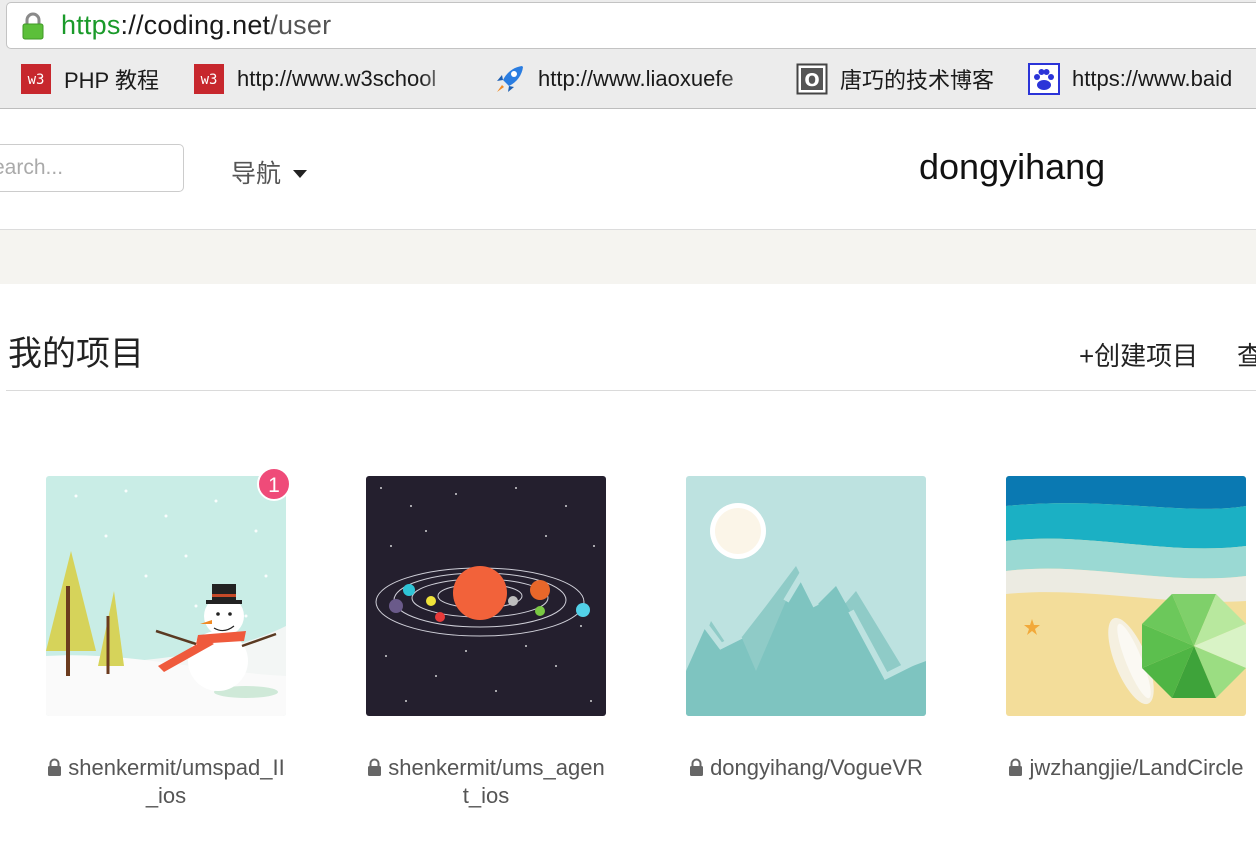 This screenshot has width=1256, height=856. Describe the element at coordinates (1012, 167) in the screenshot. I see `username: dongyihang` at that location.